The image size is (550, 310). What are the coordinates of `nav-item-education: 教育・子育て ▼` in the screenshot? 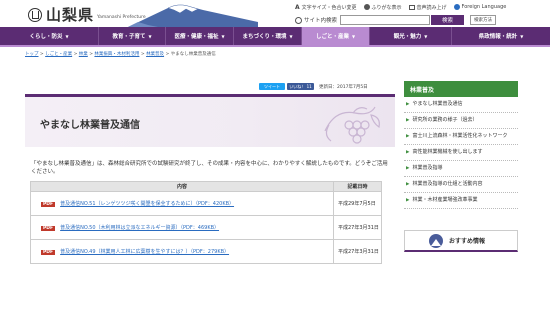 It's located at (131, 36).